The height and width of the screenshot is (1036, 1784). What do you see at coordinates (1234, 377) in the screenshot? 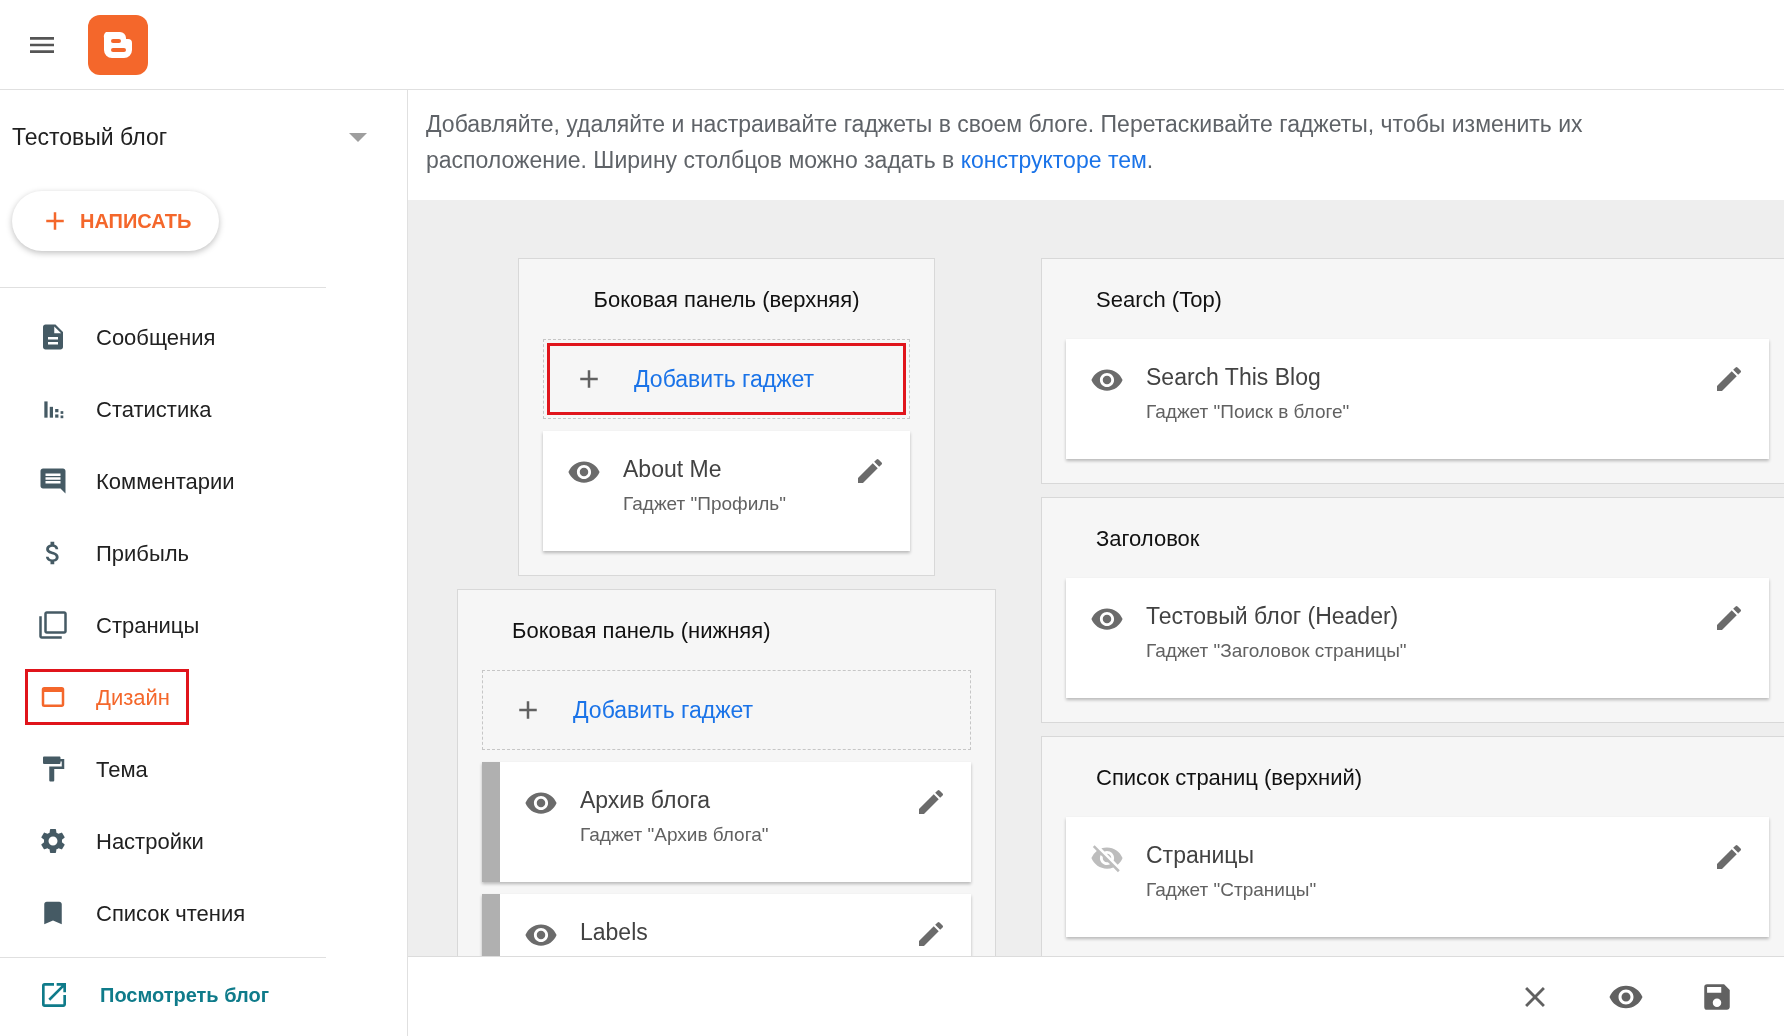
I see `gadget-title: Search This Blog` at bounding box center [1234, 377].